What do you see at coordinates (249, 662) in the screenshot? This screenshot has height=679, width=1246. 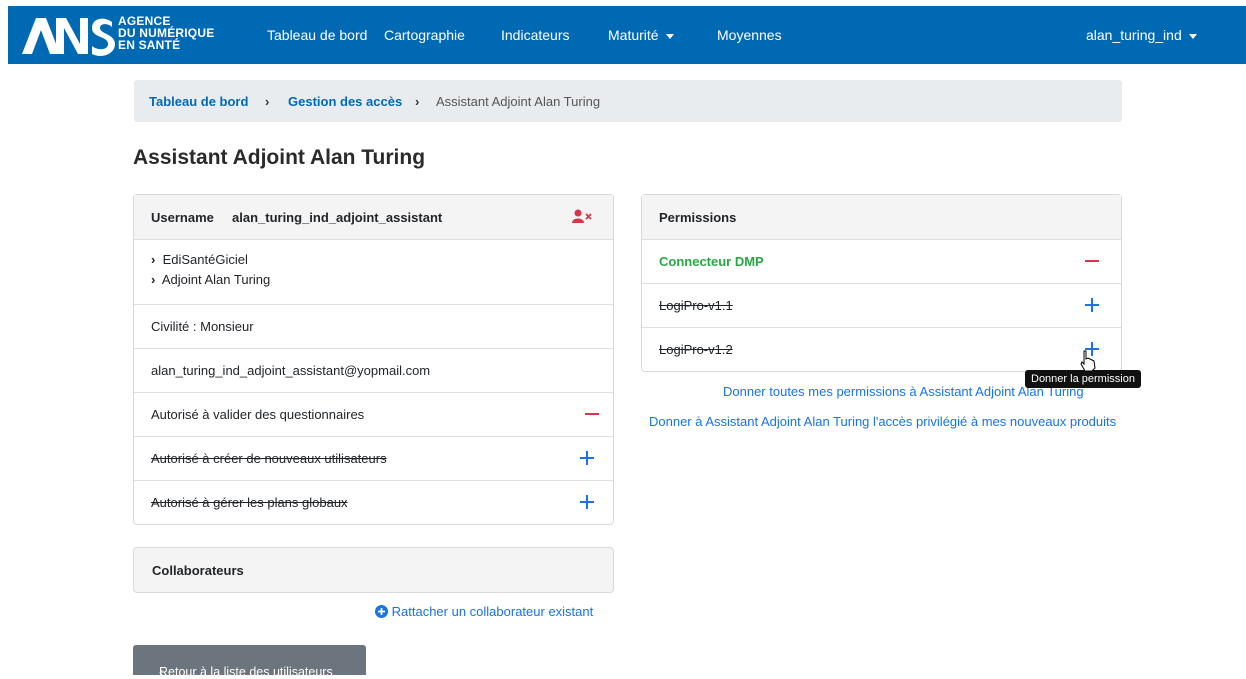 I see `back-to-users-button: ‹ Retour à la liste des utilisateurs` at bounding box center [249, 662].